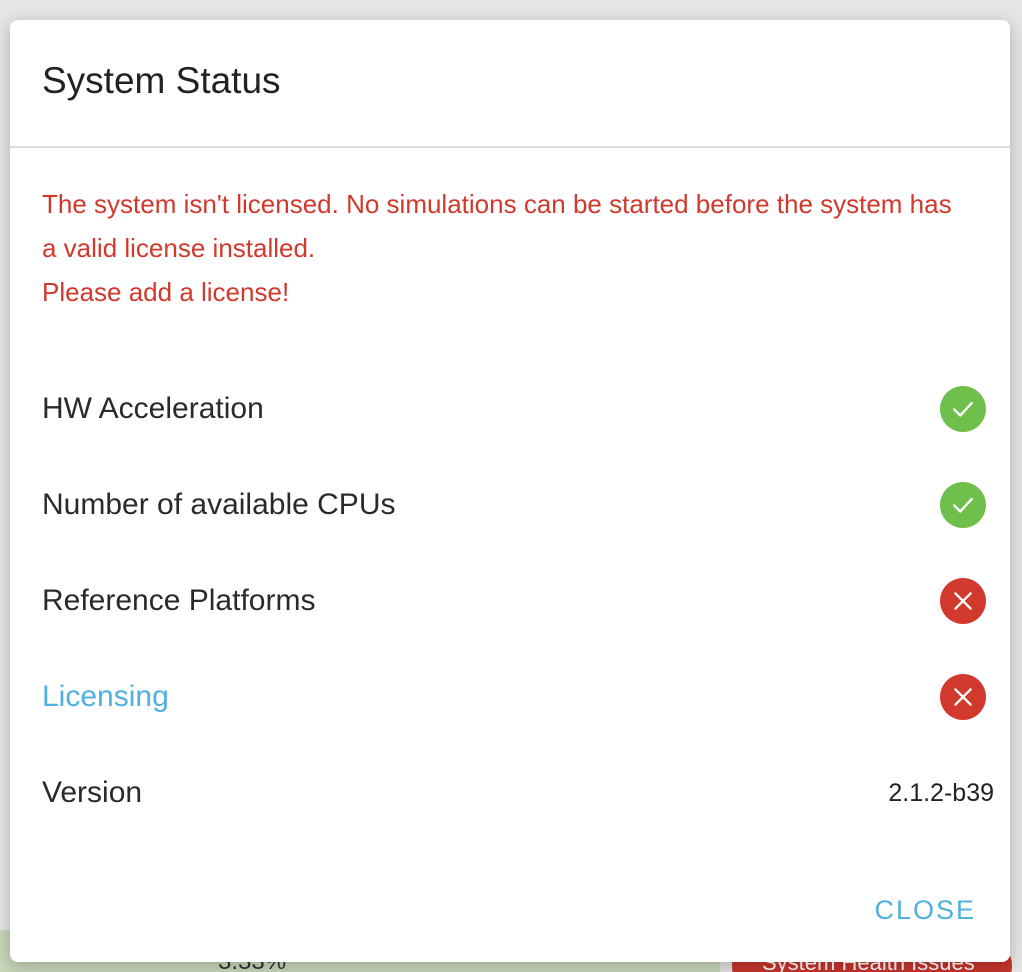 The width and height of the screenshot is (1022, 972). Describe the element at coordinates (514, 409) in the screenshot. I see `status-row-hw-acceleration: HW Acceleration` at that location.